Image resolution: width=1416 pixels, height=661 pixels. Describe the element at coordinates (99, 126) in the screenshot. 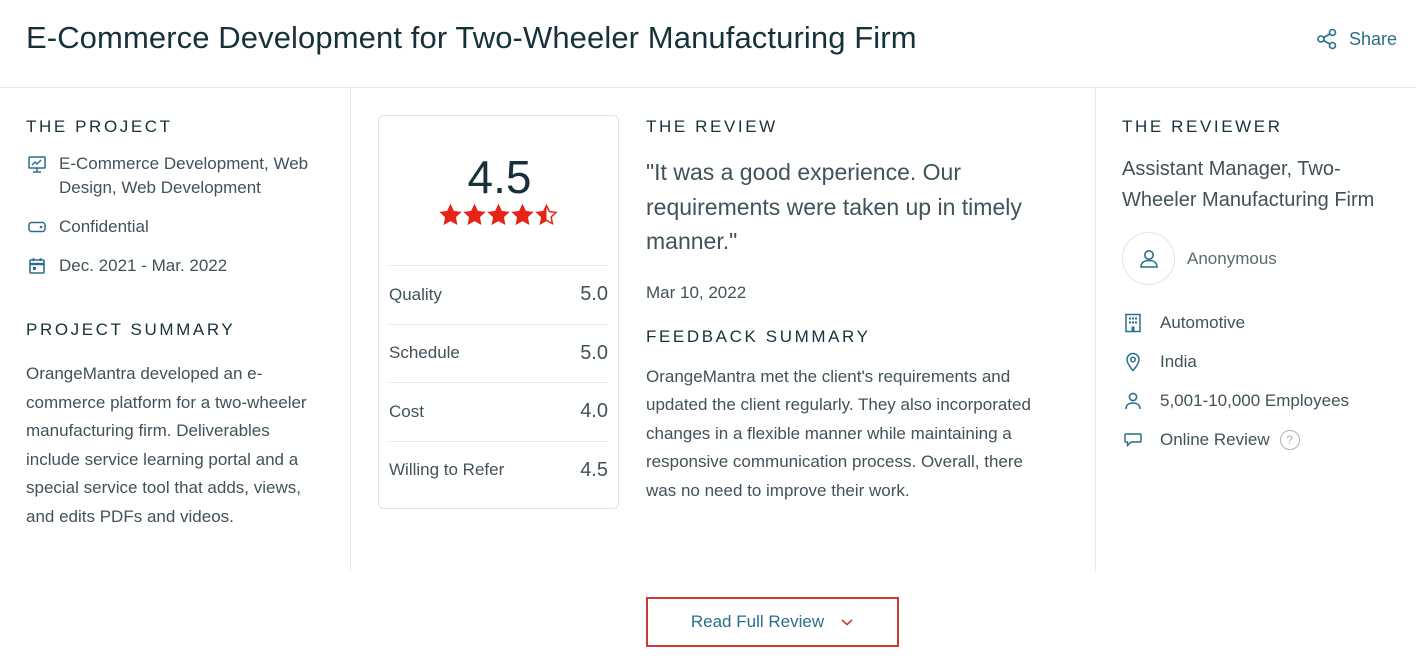

I see `project-label: THE PROJECT` at that location.